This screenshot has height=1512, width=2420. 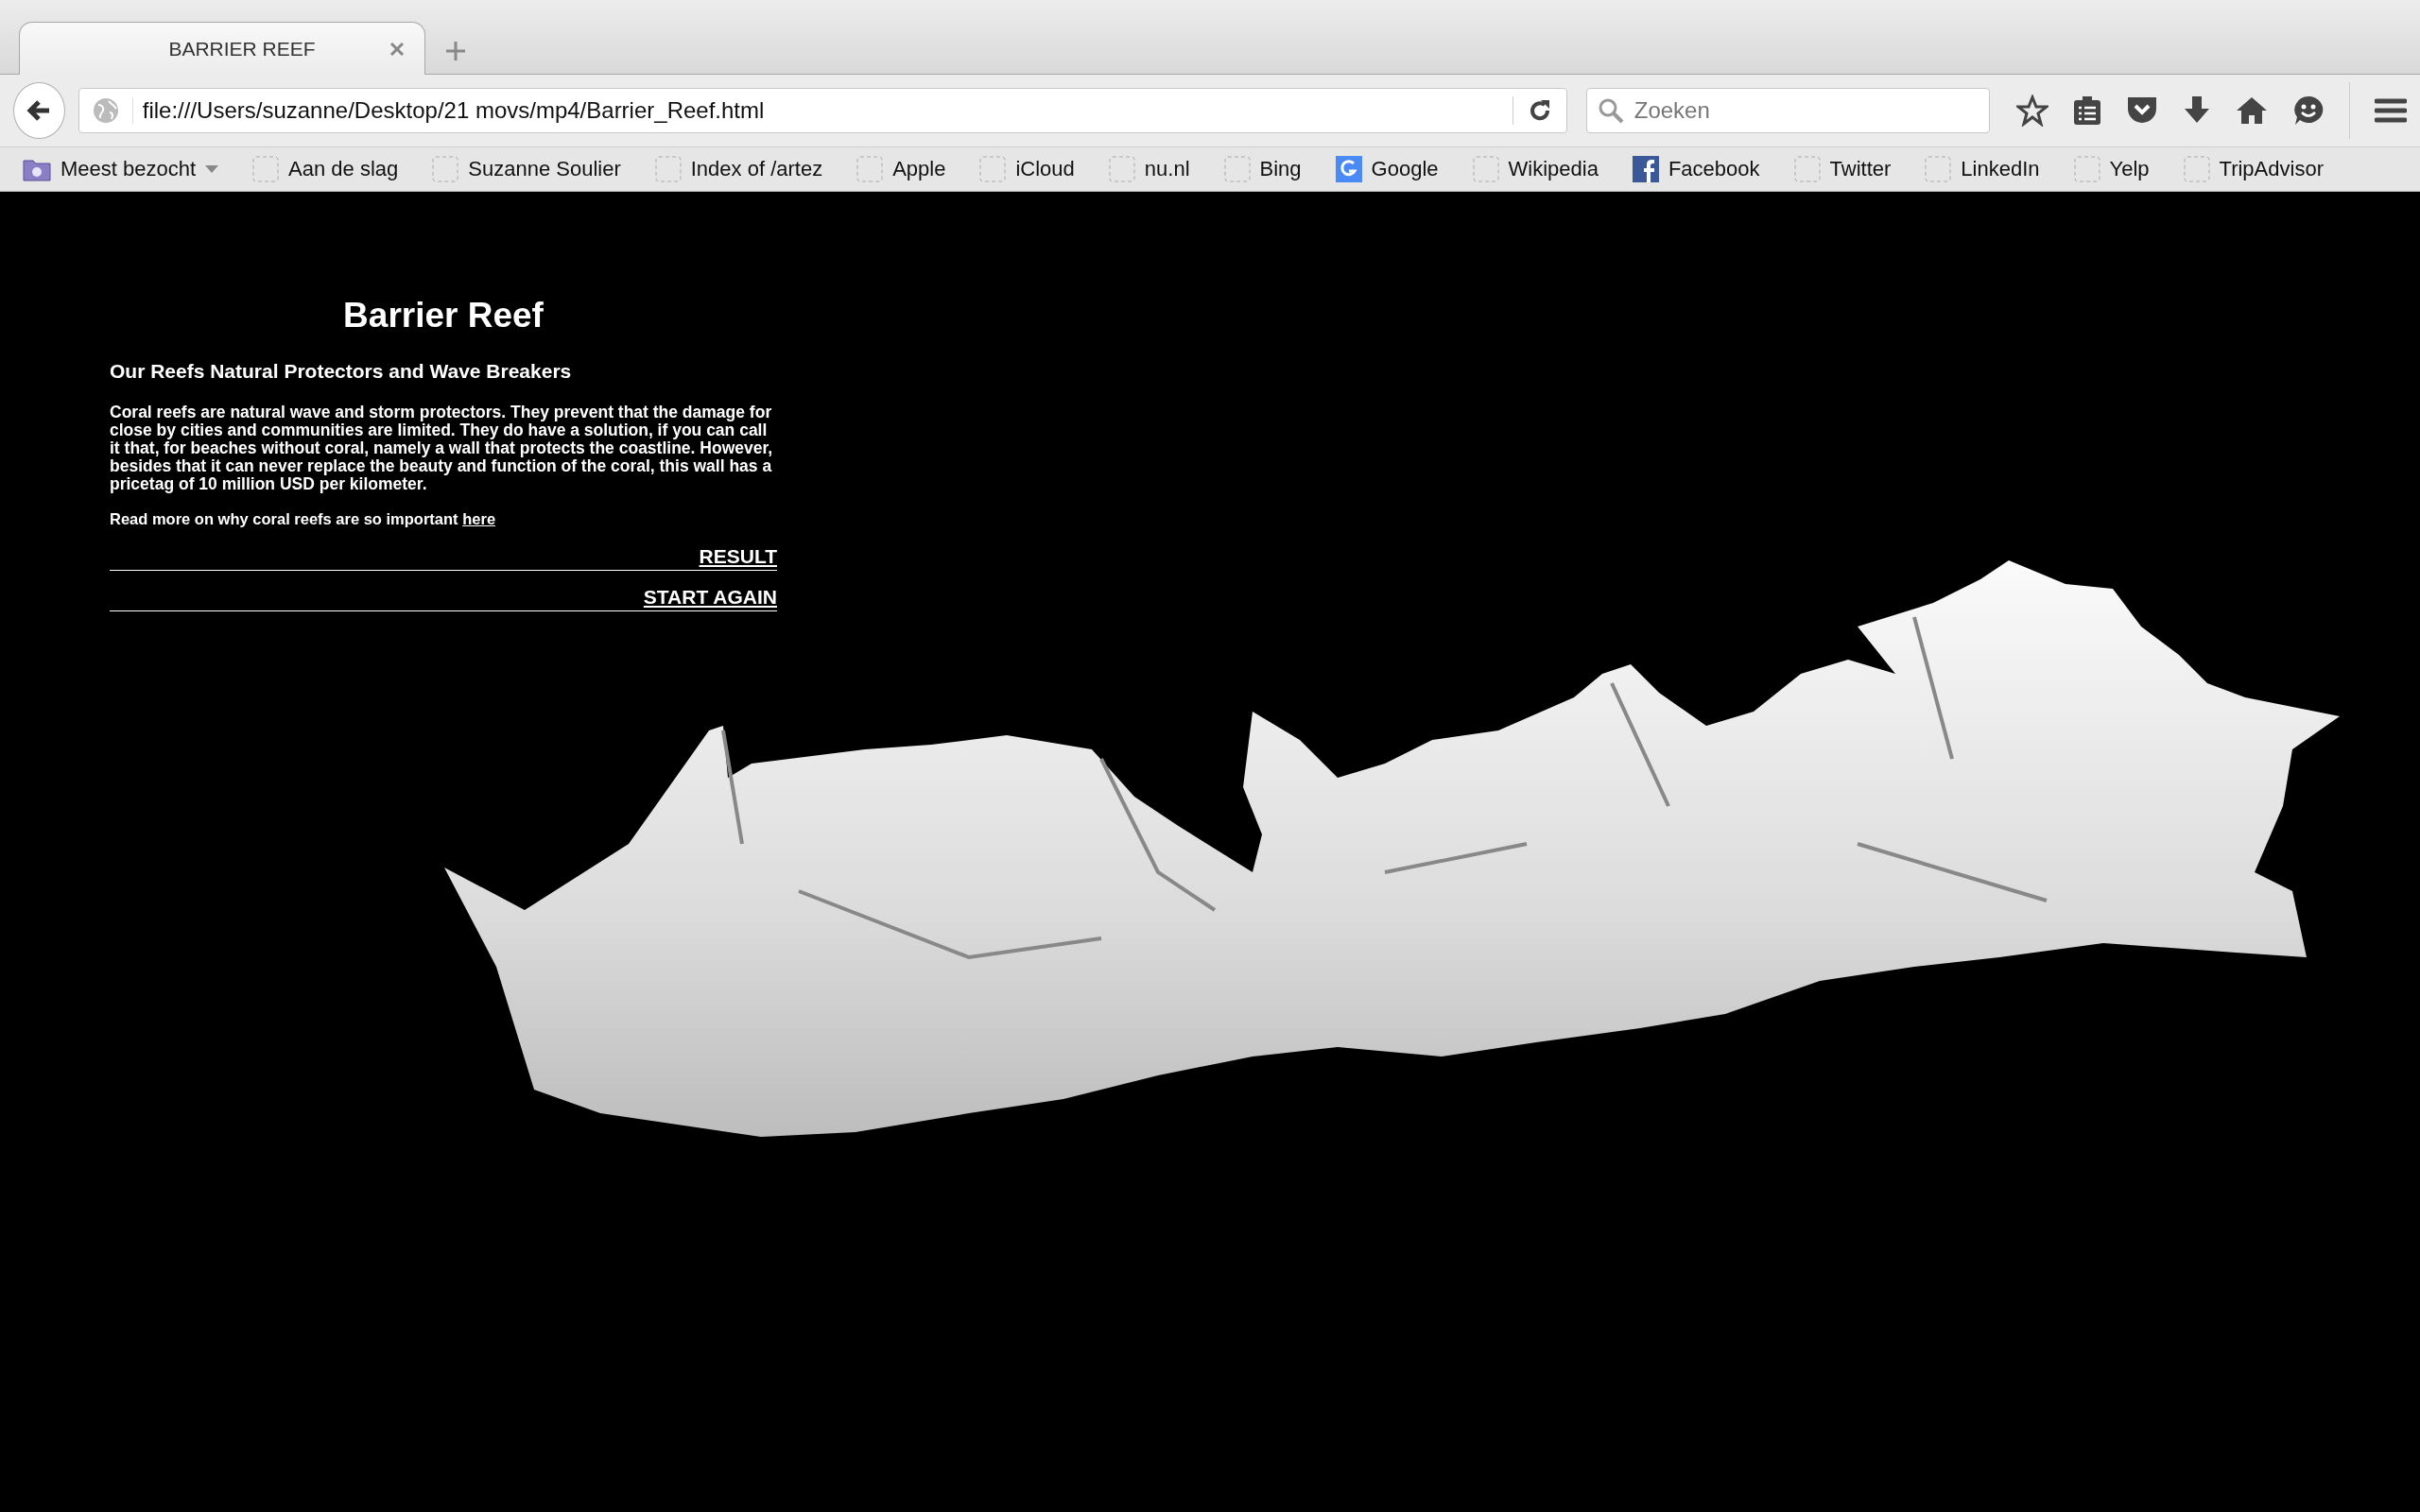 I want to click on bookmark-label: Apple, so click(x=919, y=169).